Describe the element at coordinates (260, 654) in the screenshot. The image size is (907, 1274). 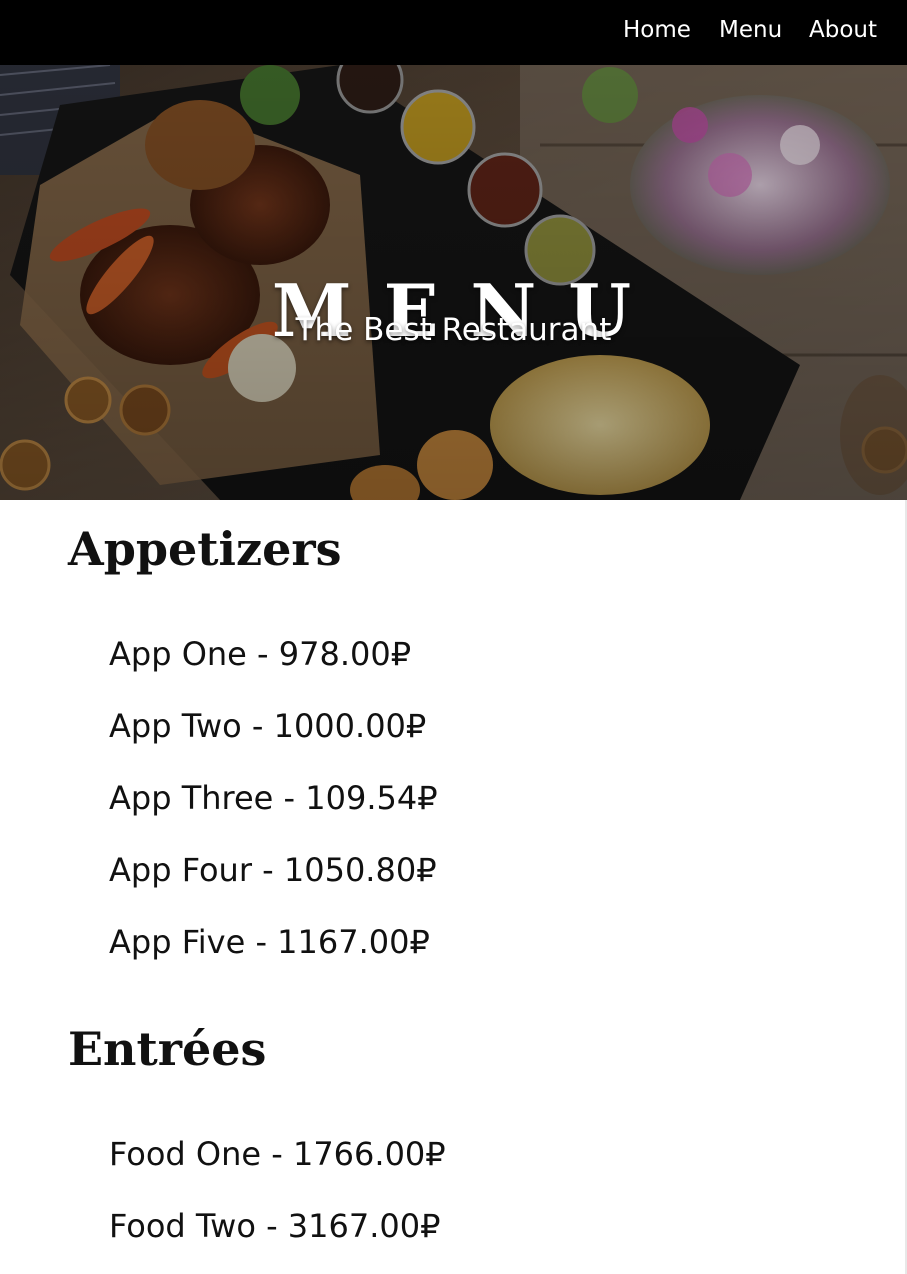
I see `menu-item: App One - 978.00₽` at that location.